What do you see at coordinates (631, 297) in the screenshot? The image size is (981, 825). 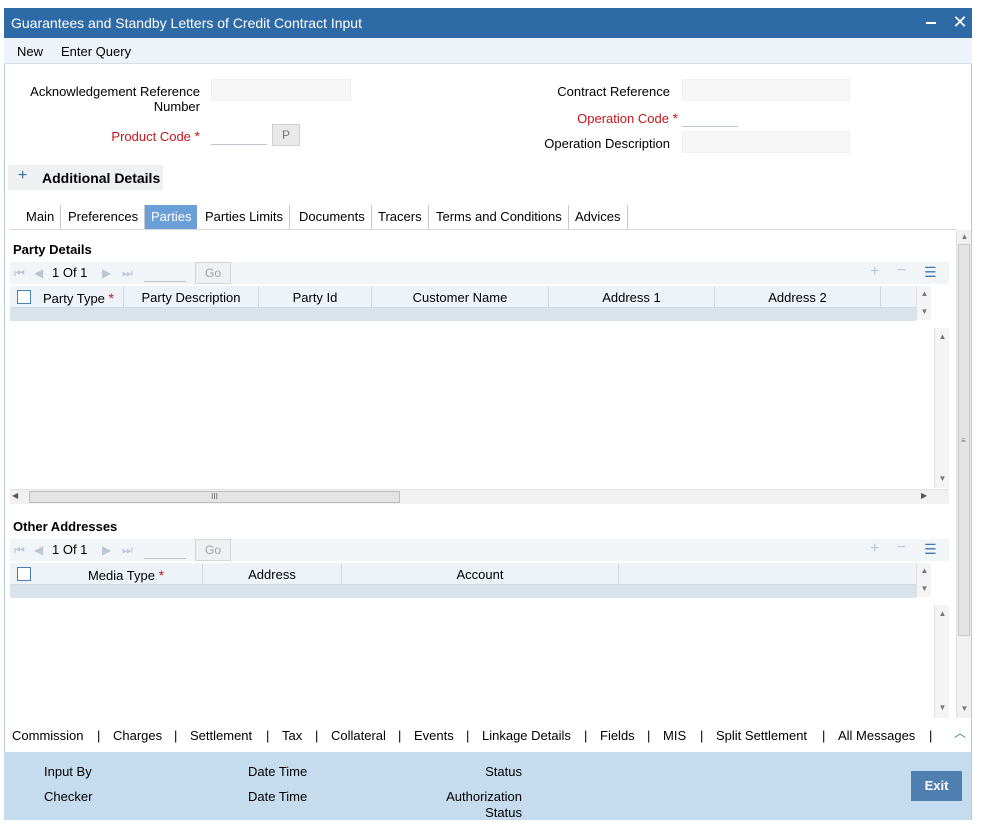 I see `col-address-1: Address 1` at bounding box center [631, 297].